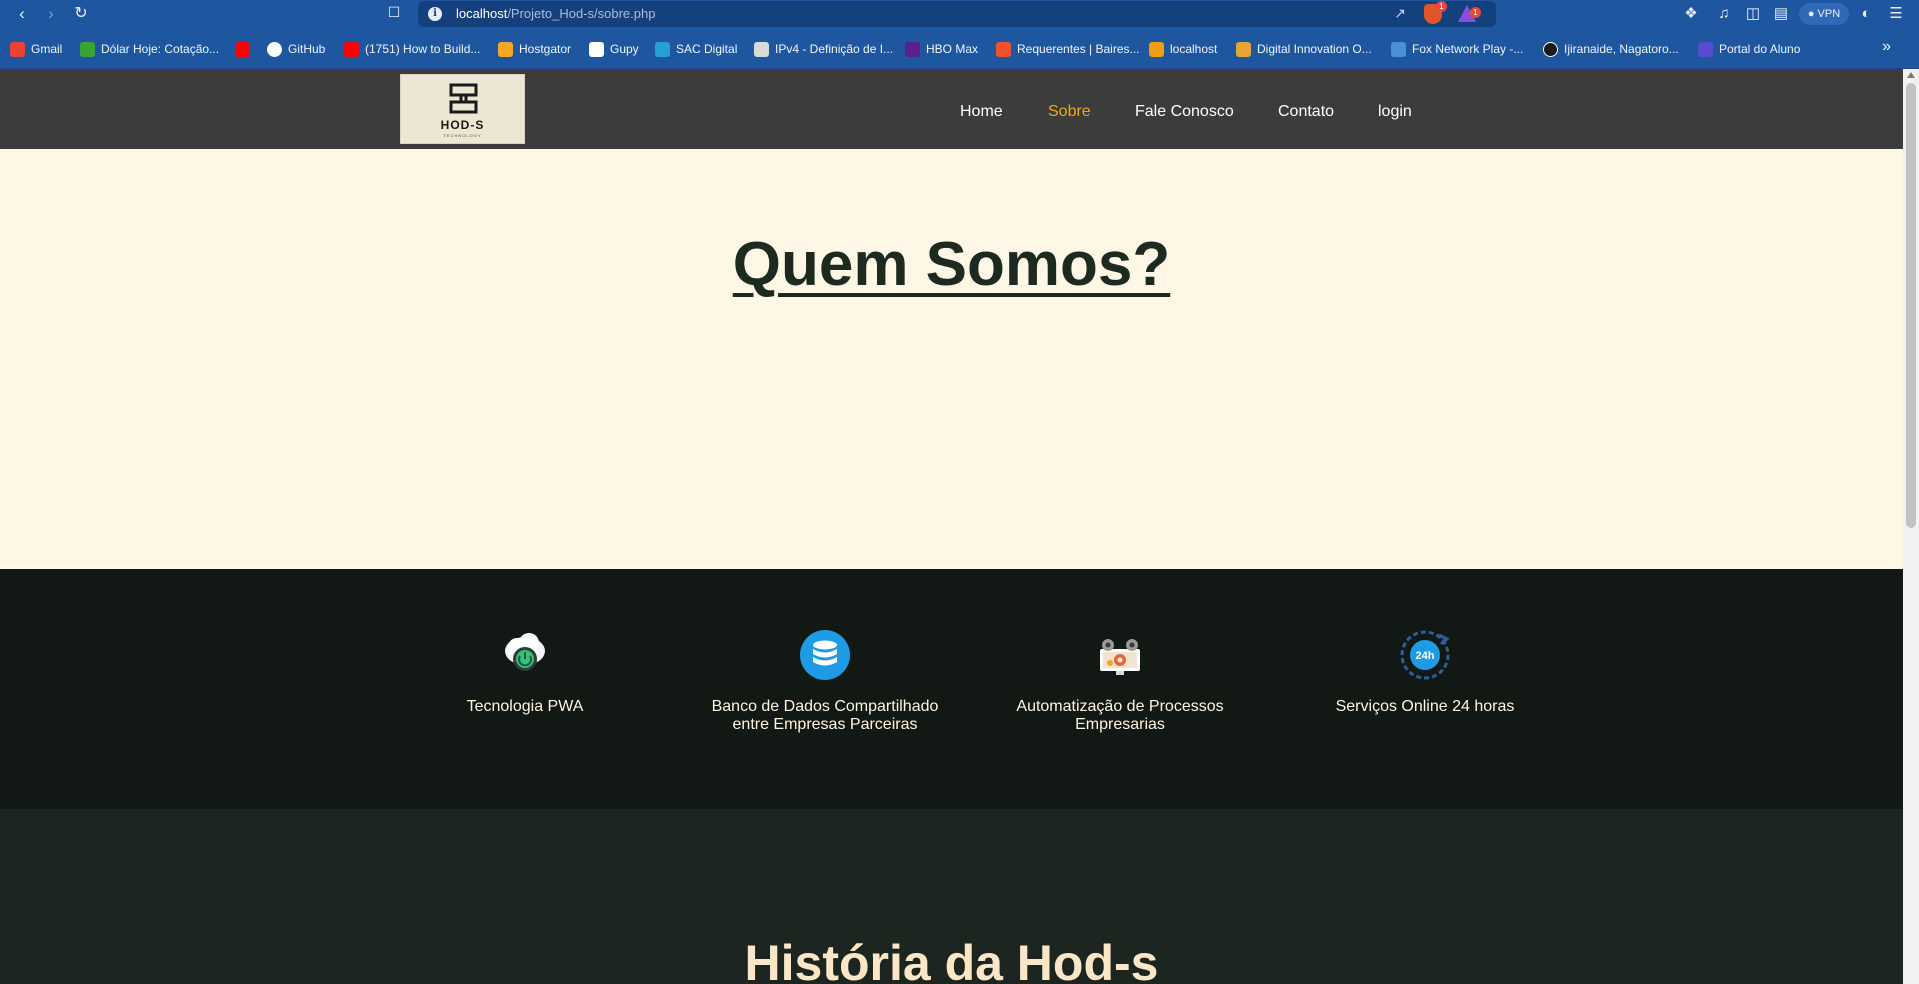 The width and height of the screenshot is (1919, 984). Describe the element at coordinates (17, 49) in the screenshot. I see `gmail-icon` at that location.